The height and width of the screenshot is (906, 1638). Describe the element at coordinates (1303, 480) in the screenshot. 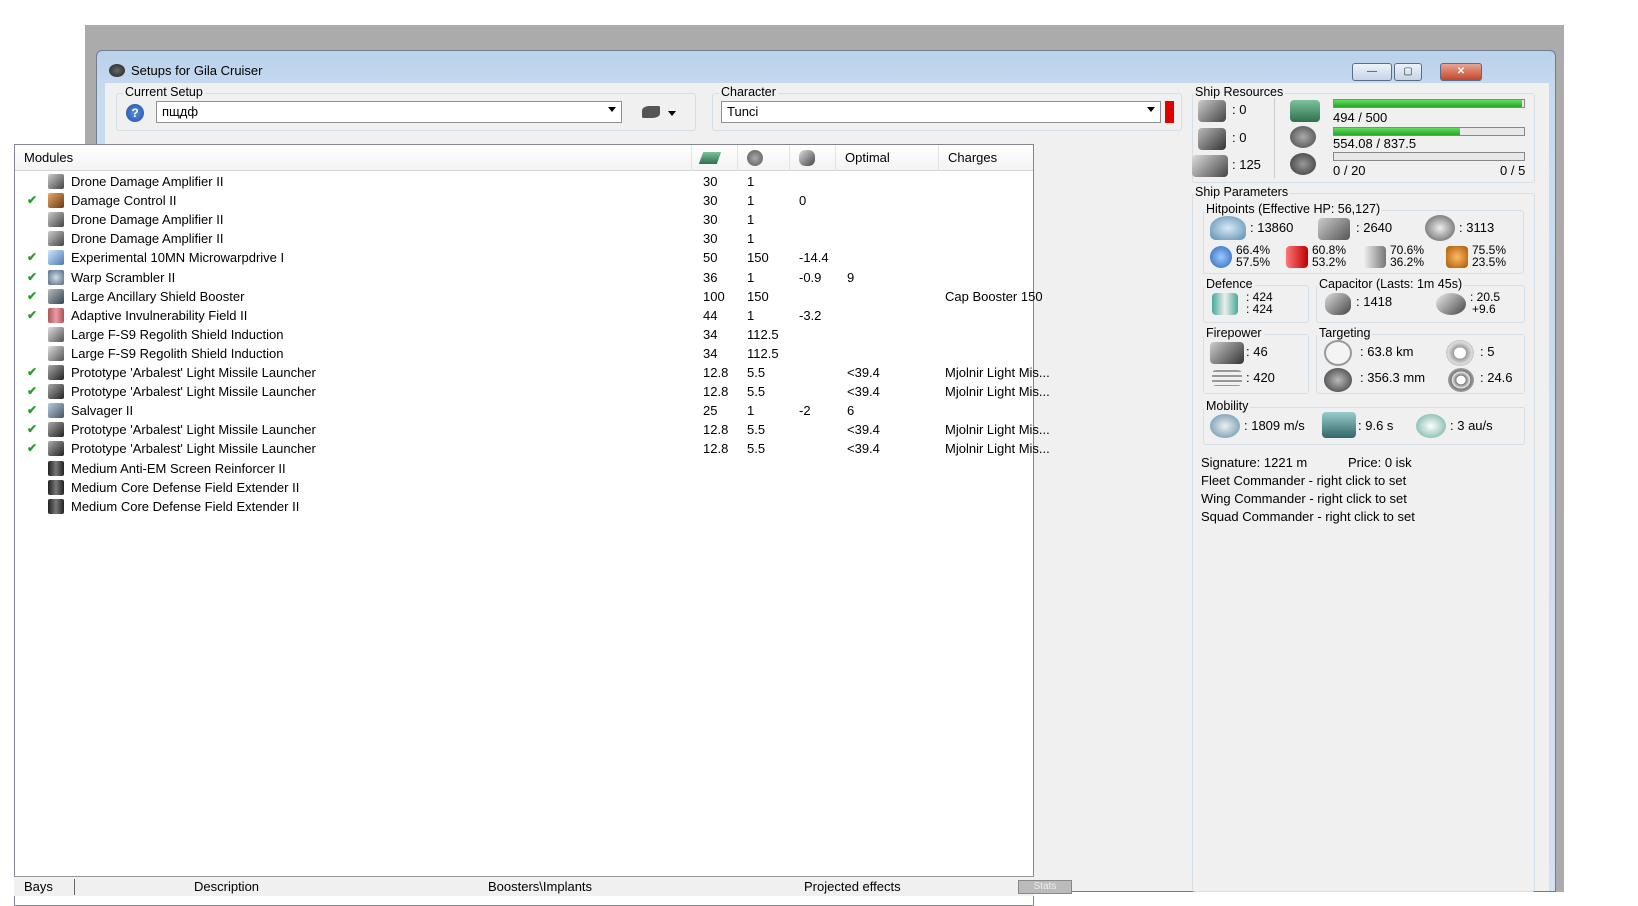

I see `fleet-commander: Fleet Commander - right click to set` at that location.